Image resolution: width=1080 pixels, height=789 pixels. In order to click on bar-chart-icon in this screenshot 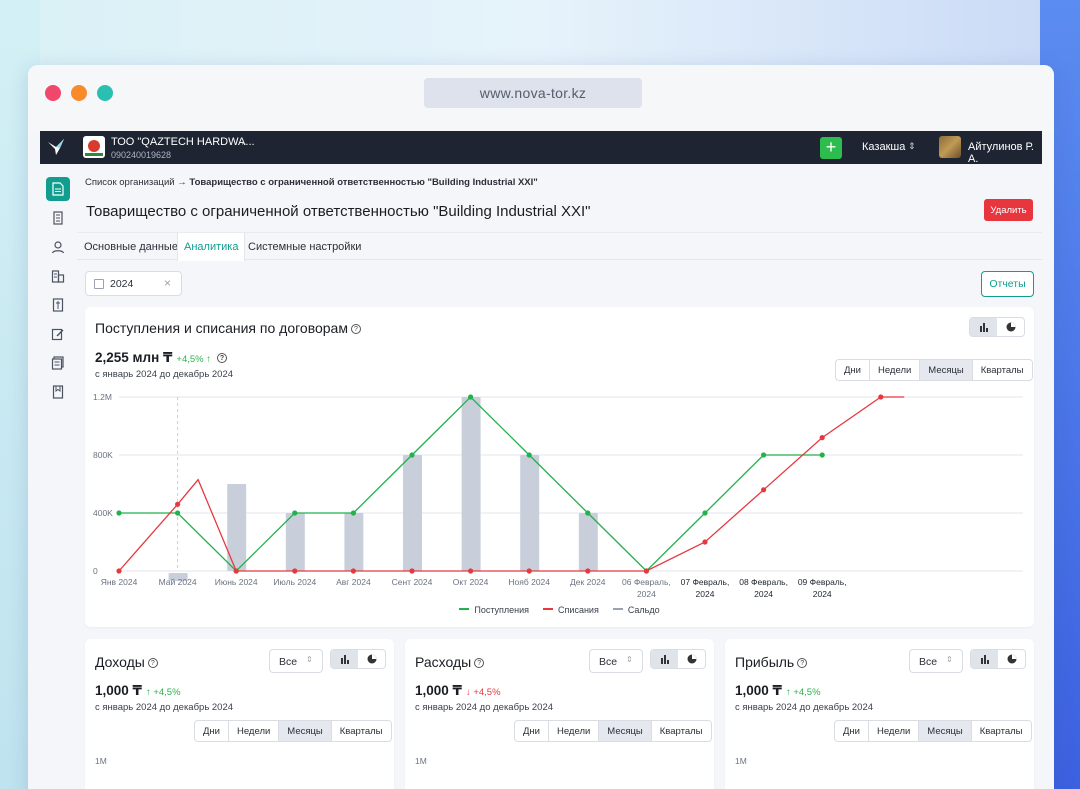, I will do `click(983, 327)`.